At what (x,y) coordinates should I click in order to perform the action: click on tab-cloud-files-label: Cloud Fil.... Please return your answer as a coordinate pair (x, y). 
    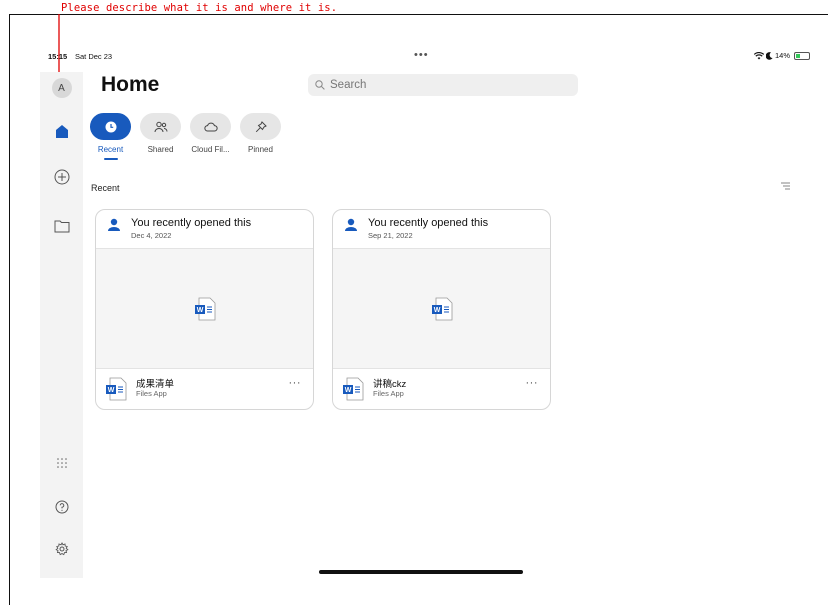
    Looking at the image, I should click on (210, 149).